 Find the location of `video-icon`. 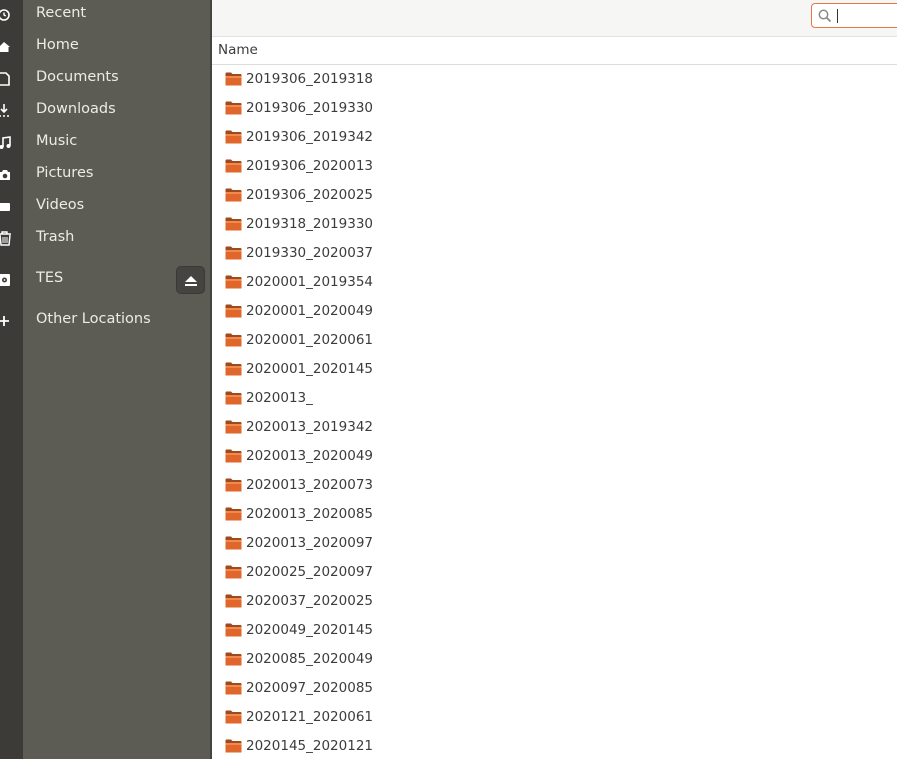

video-icon is located at coordinates (7, 207).